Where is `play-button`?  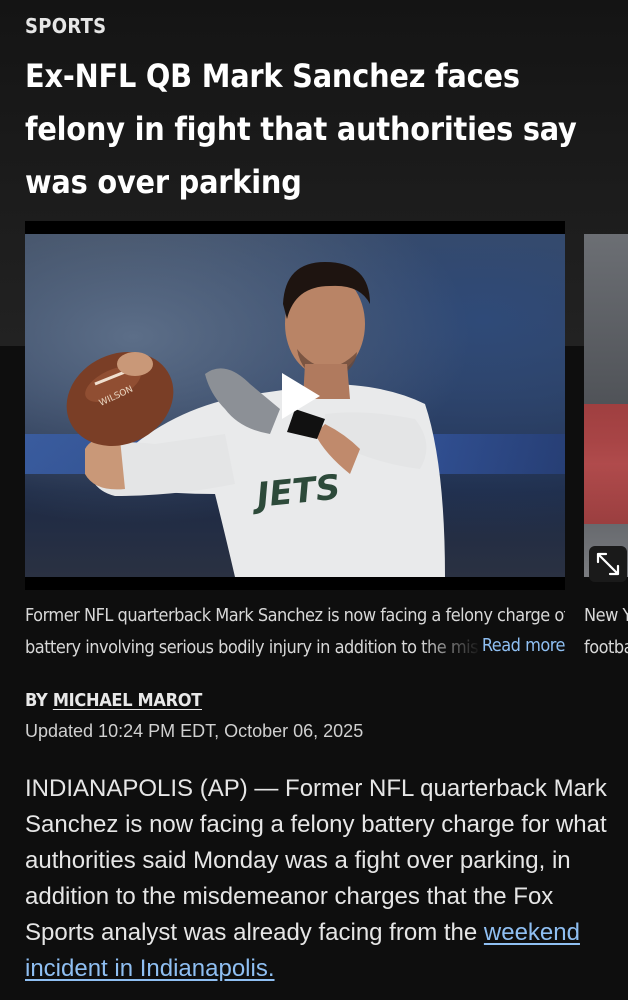 play-button is located at coordinates (300, 396).